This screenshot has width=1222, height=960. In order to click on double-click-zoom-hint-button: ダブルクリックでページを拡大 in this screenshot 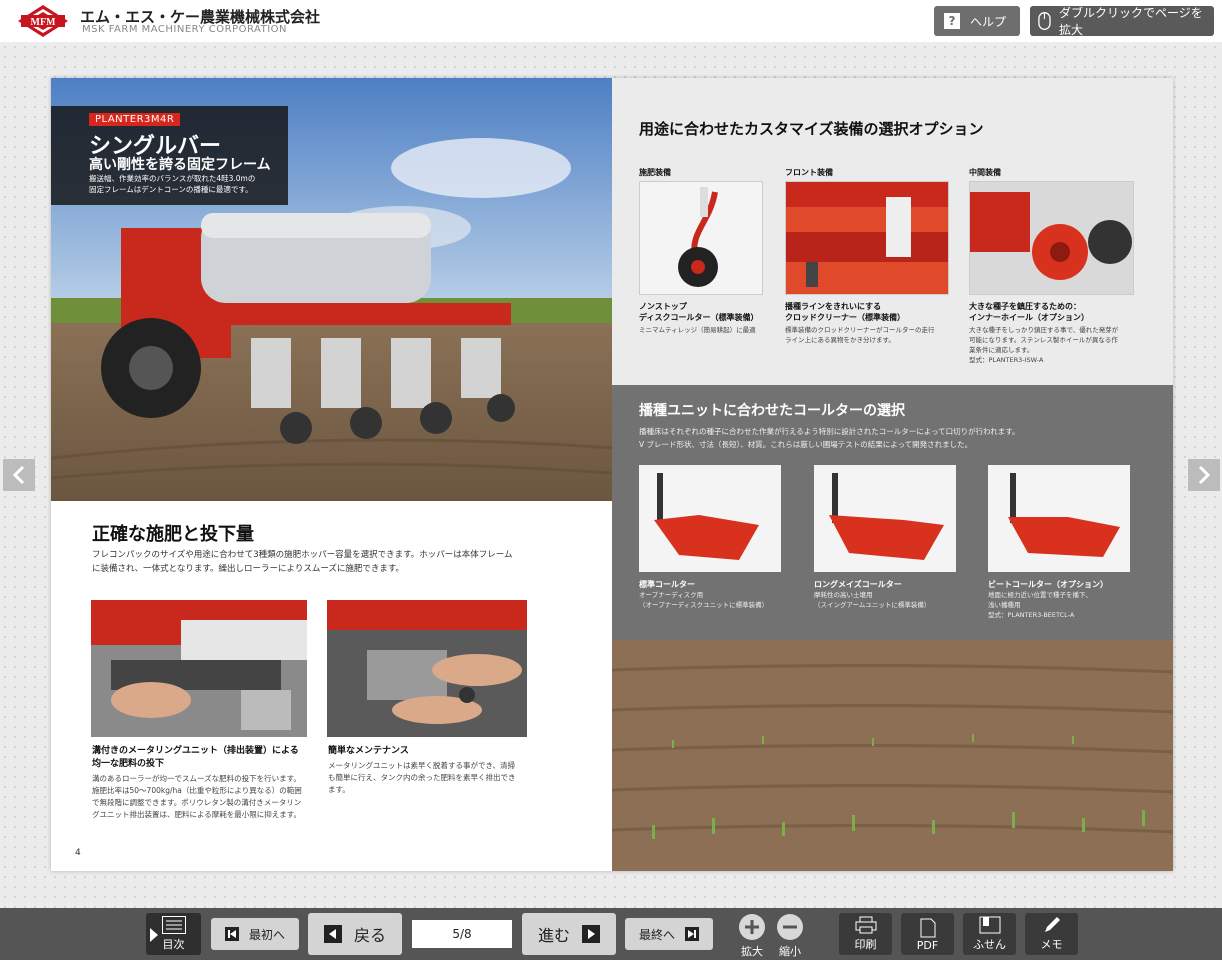, I will do `click(1122, 21)`.